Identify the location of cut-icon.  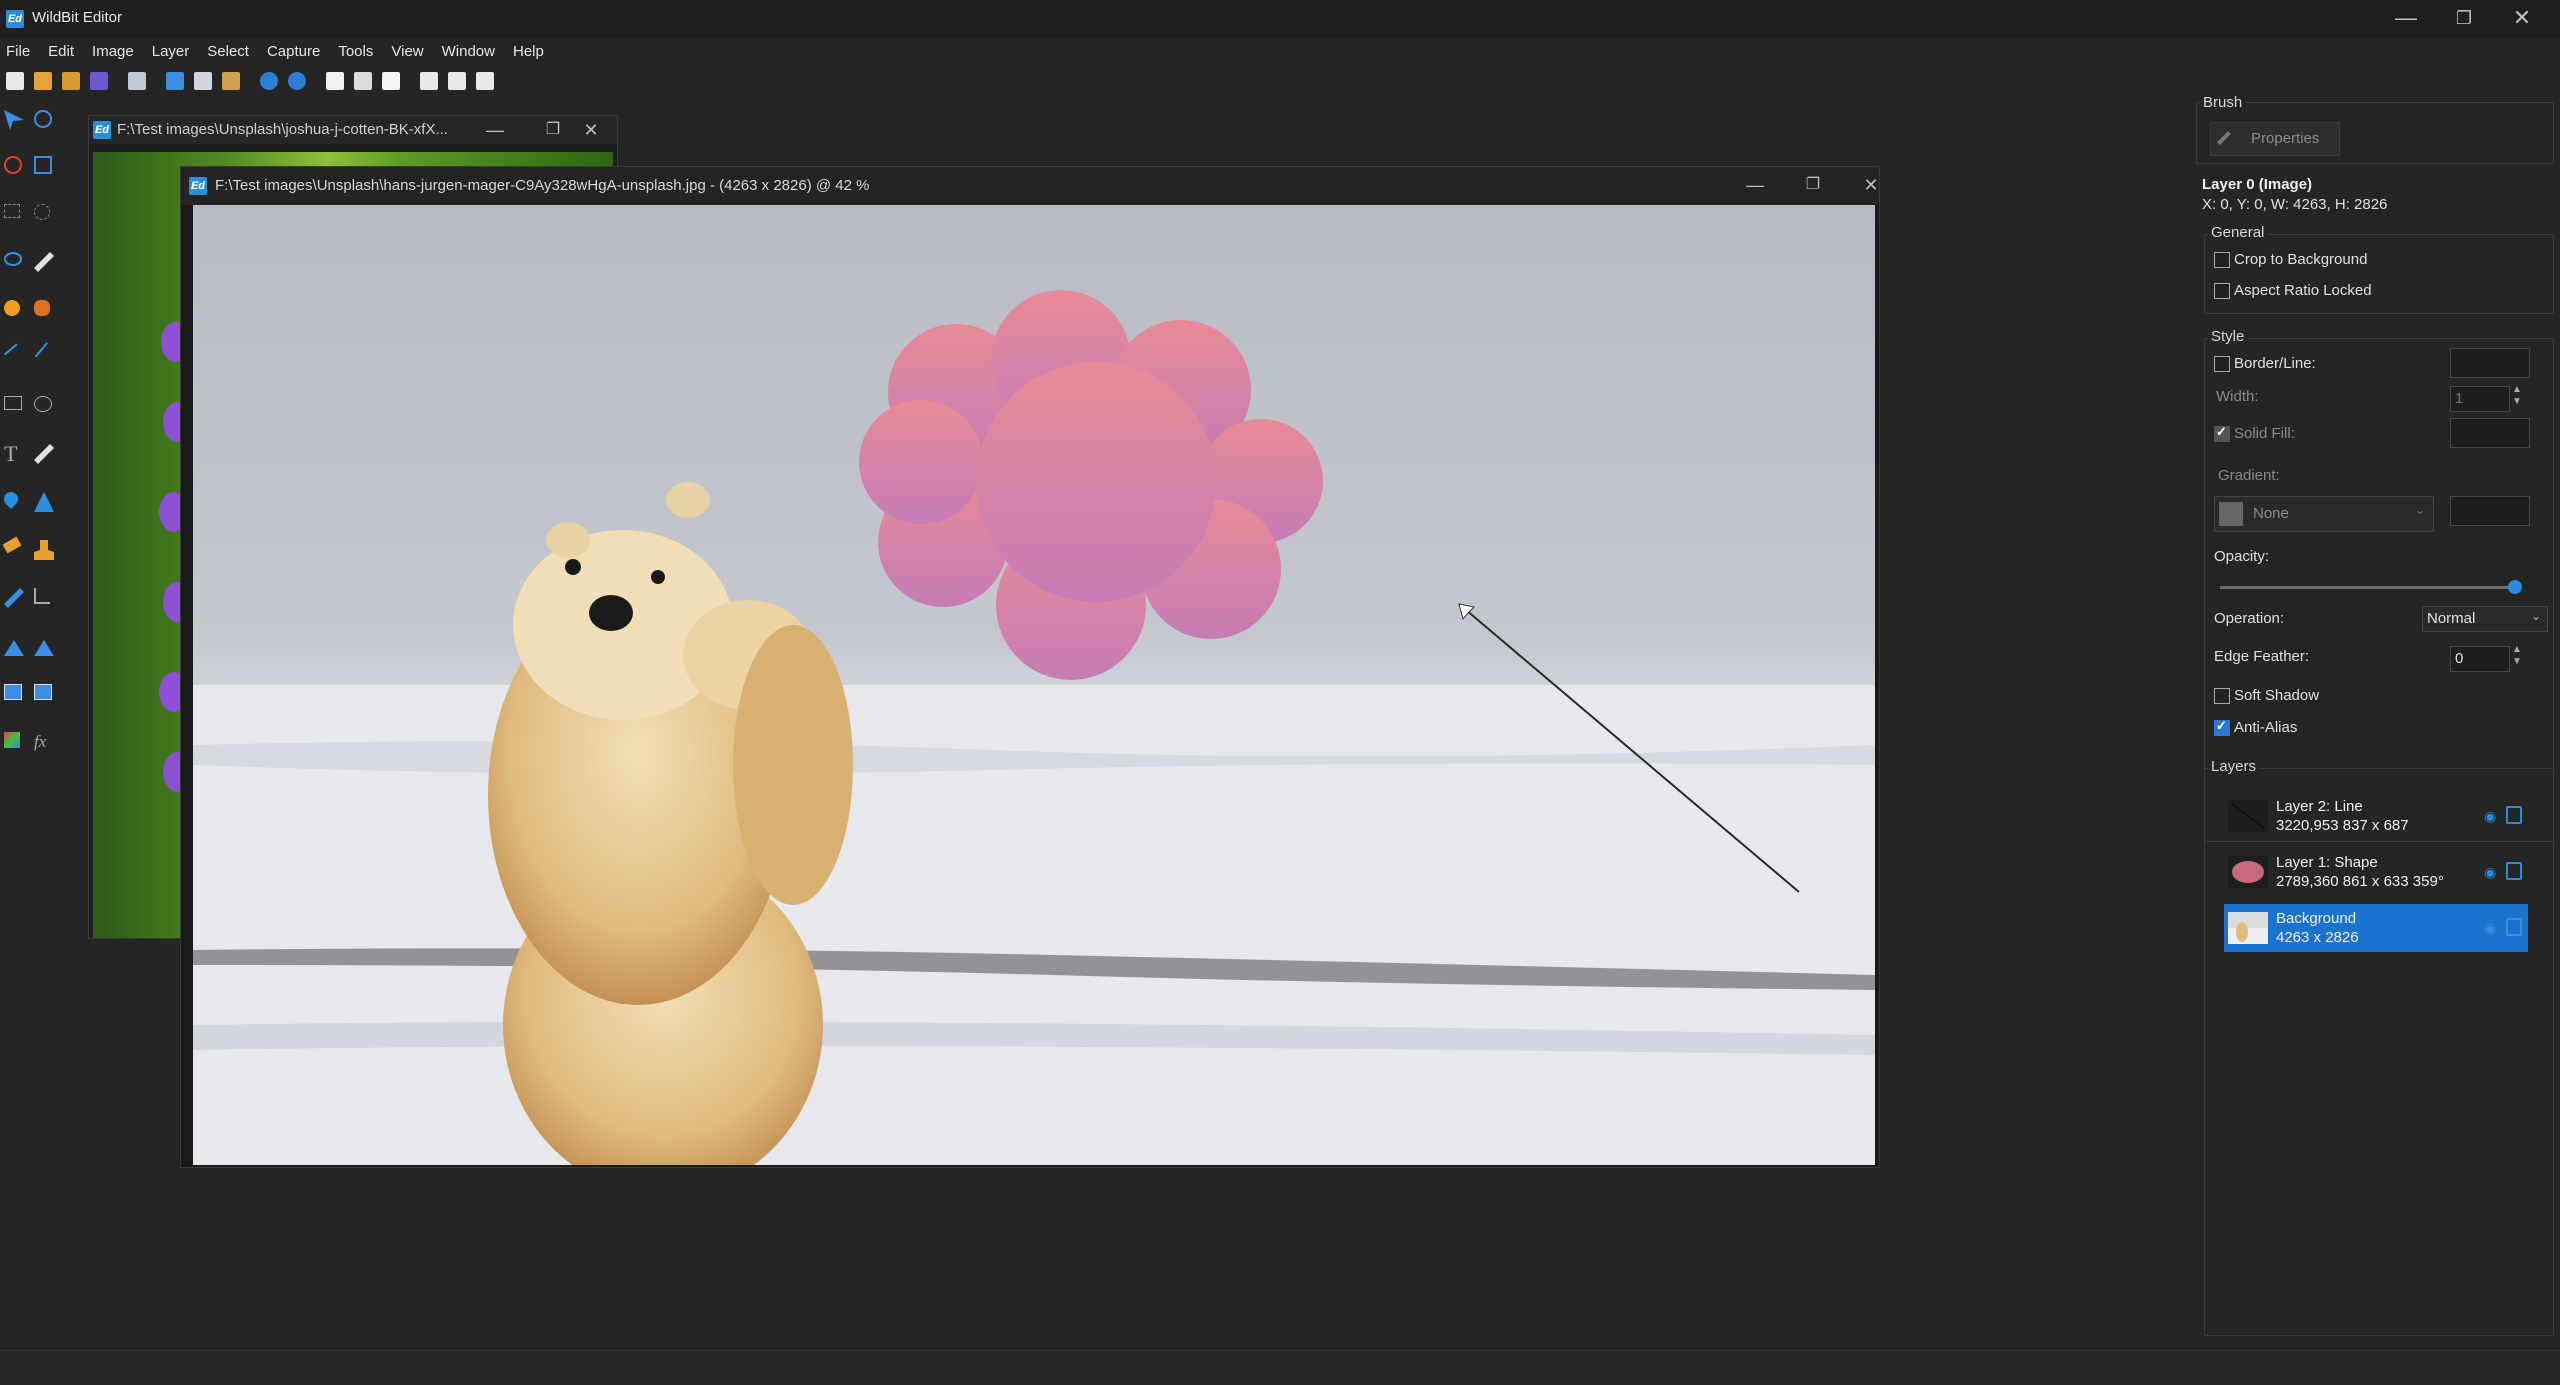
(175, 81).